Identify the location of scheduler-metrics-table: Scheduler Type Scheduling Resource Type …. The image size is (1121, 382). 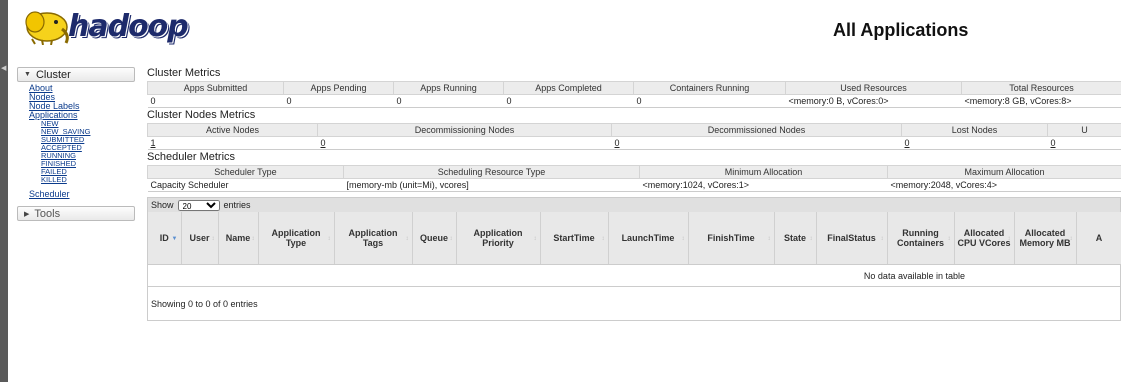
(634, 178).